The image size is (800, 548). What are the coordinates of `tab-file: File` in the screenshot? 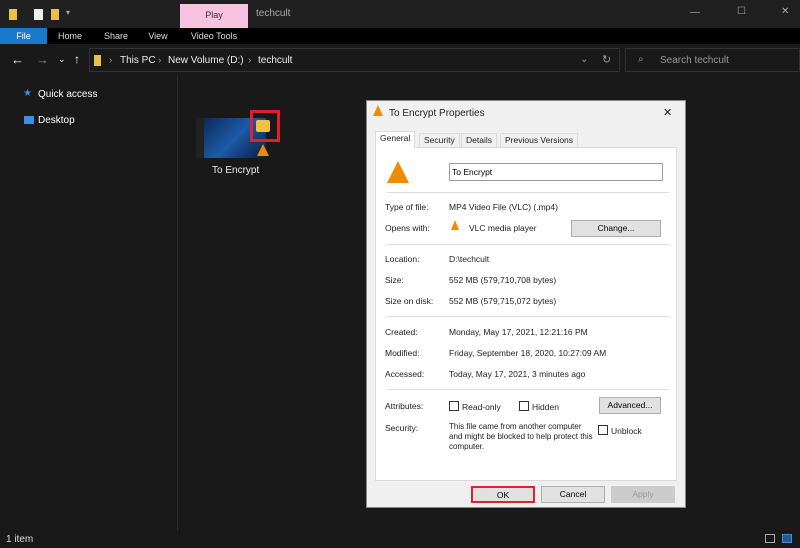 It's located at (23, 36).